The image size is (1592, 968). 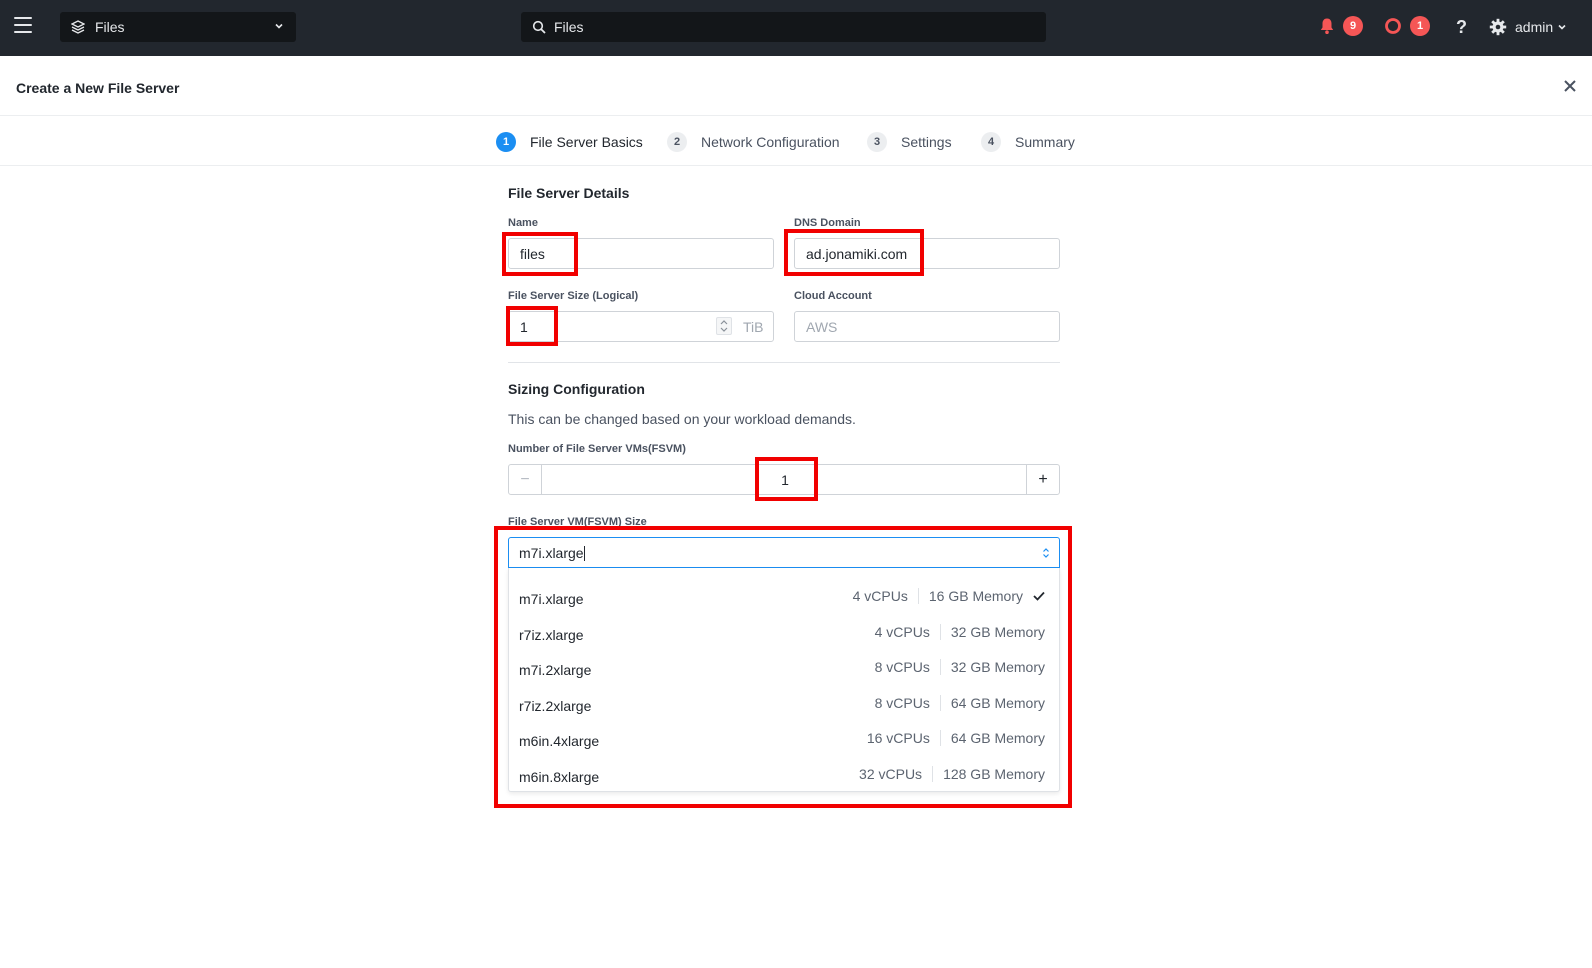 I want to click on name-field, so click(x=641, y=253).